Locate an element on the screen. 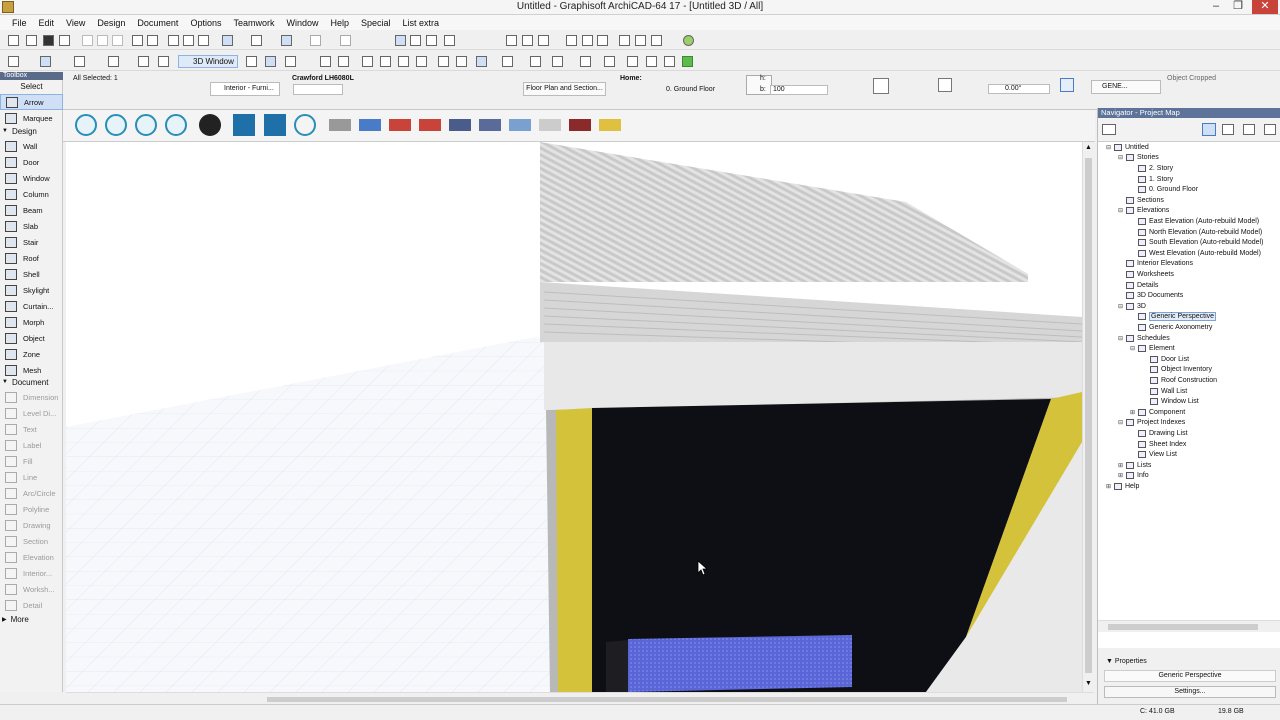 This screenshot has width=1280, height=720. tool-column: Column is located at coordinates (31, 194).